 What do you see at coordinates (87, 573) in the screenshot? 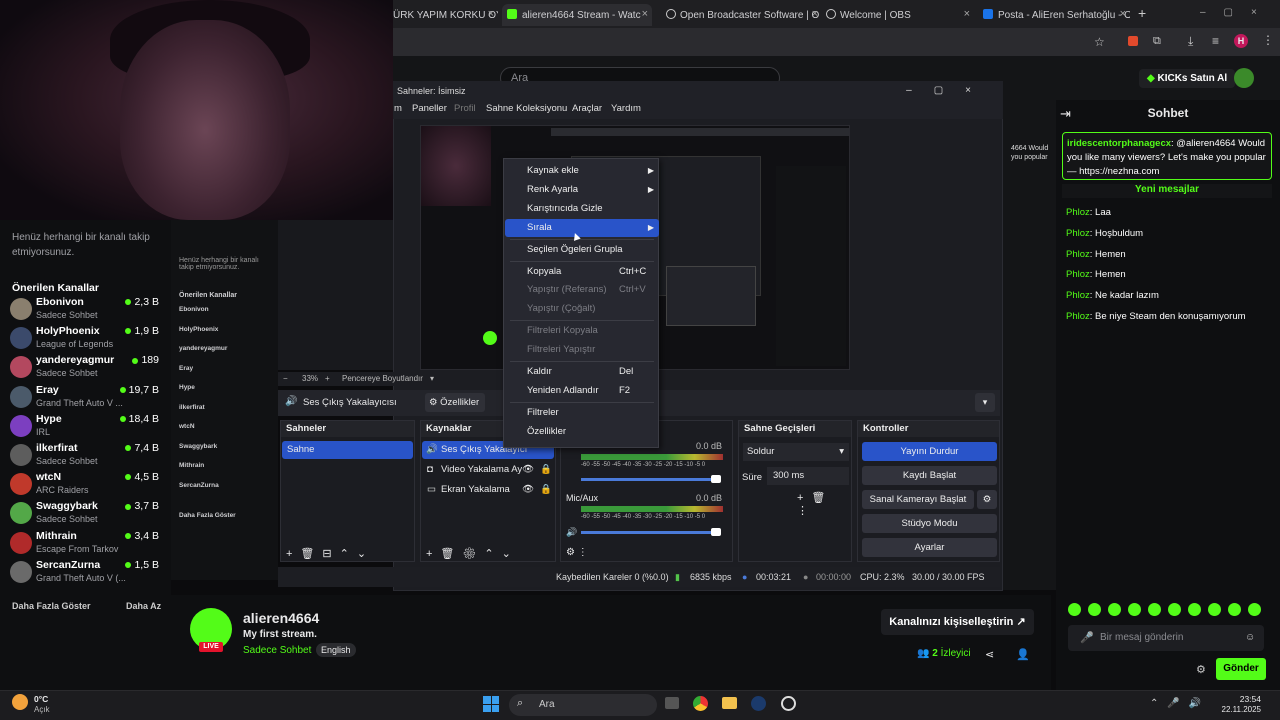
I see `recommended-channel: SercanZurna Grand Theft Auto V (... 1,5 B` at bounding box center [87, 573].